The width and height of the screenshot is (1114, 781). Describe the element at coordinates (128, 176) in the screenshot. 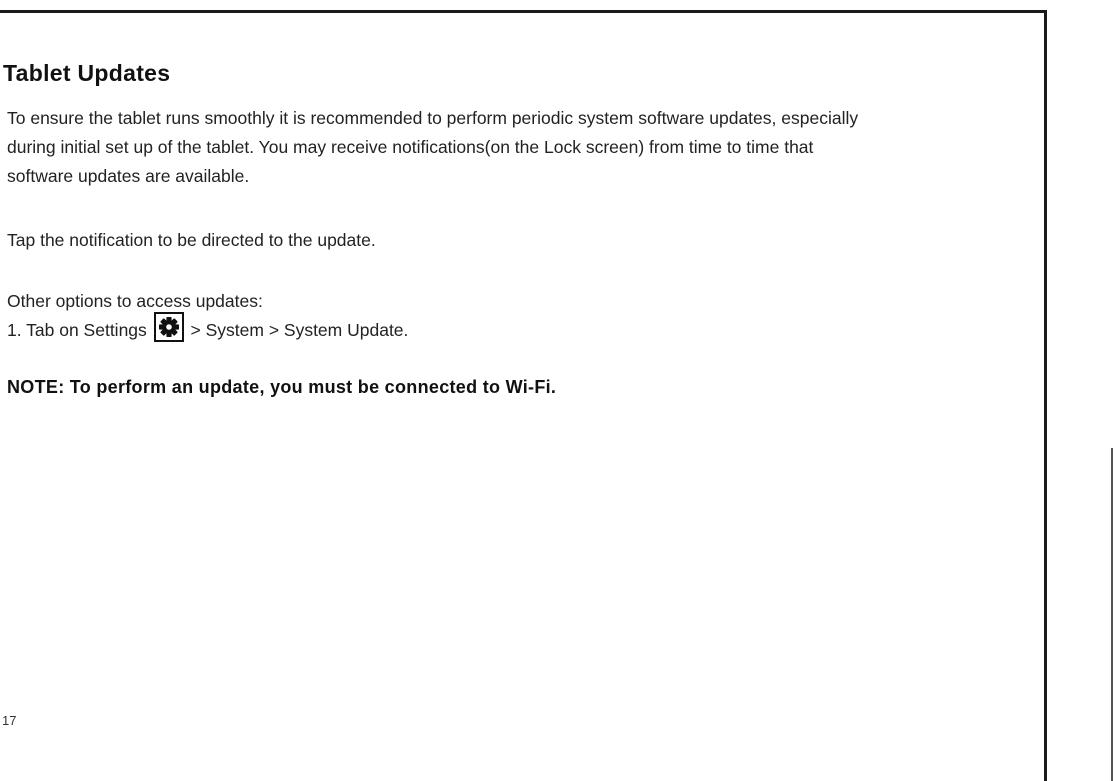

I see `intro-line-3: software updates are available.` at that location.